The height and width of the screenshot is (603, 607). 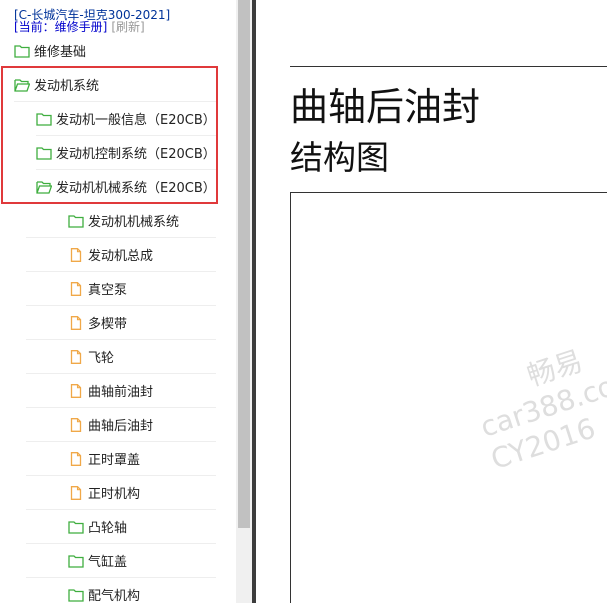 What do you see at coordinates (244, 264) in the screenshot?
I see `scrollbar-thumb` at bounding box center [244, 264].